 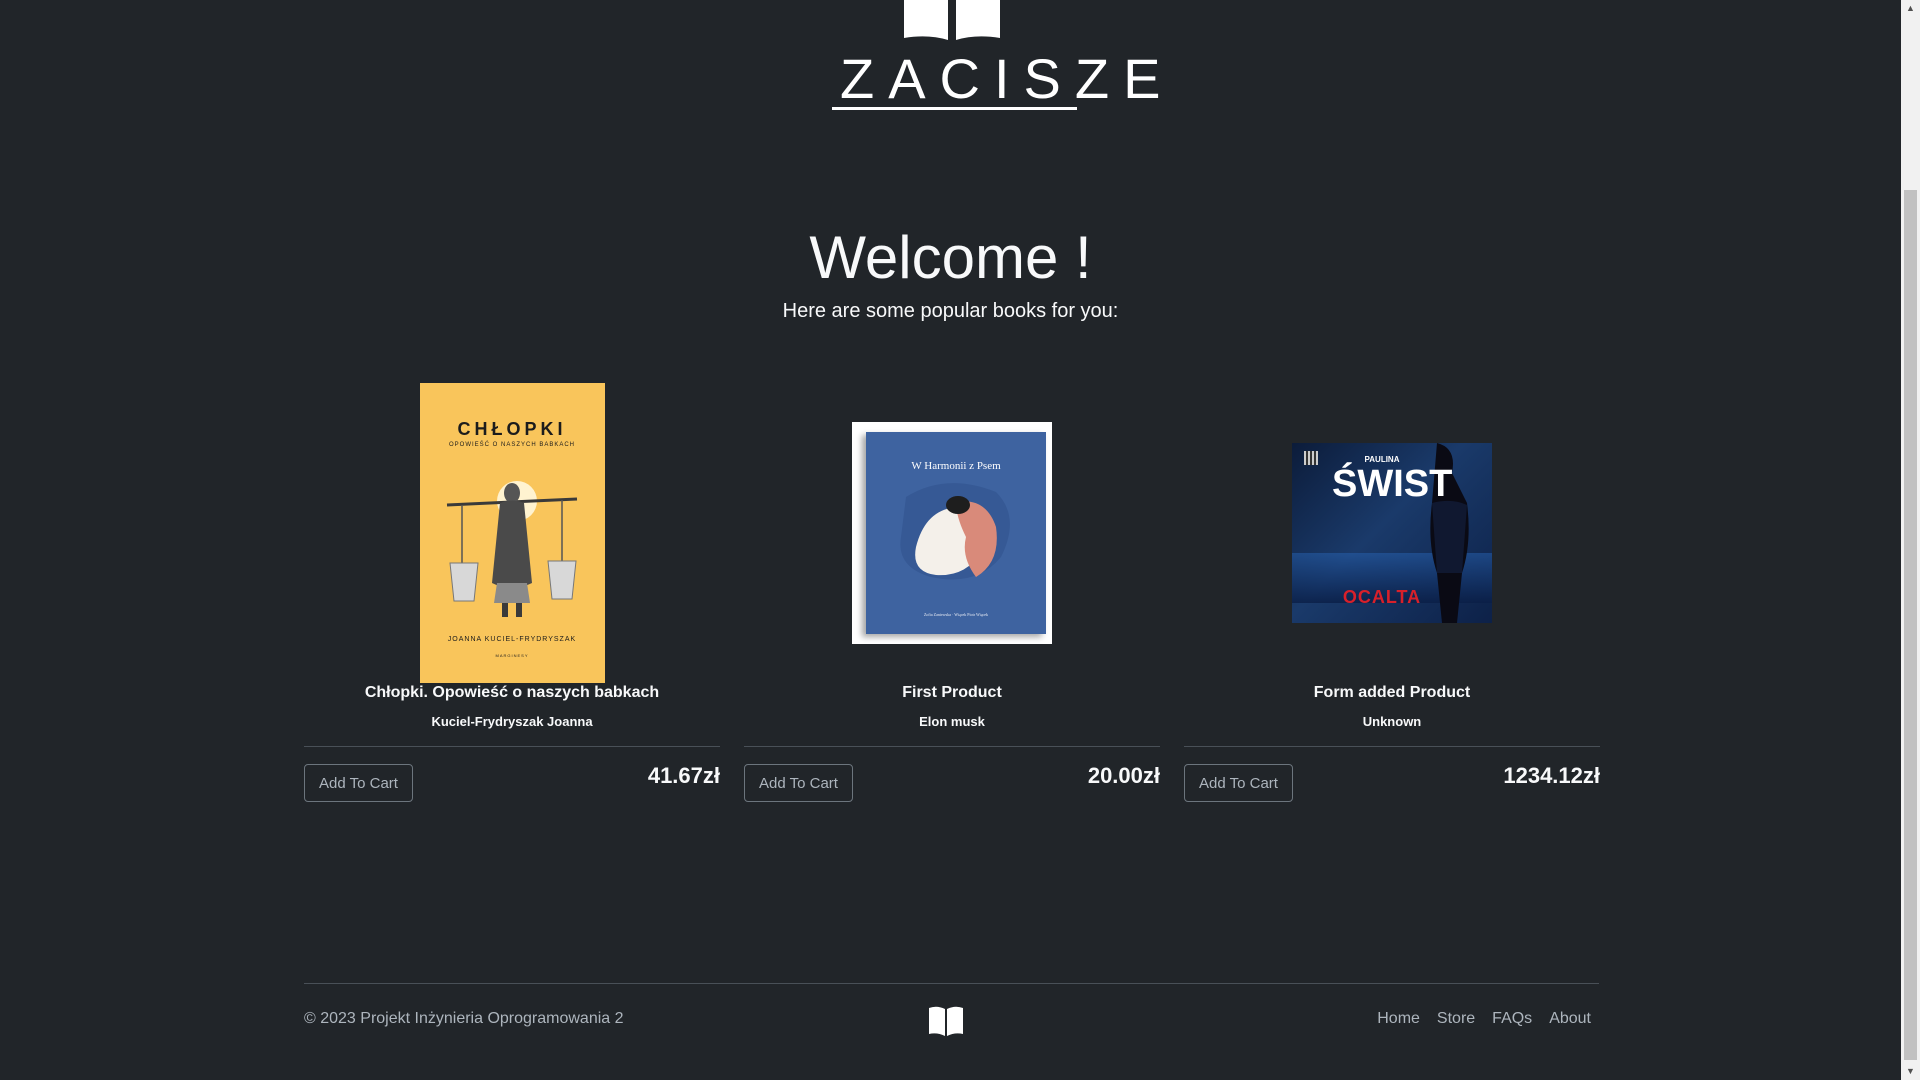 What do you see at coordinates (954, 108) in the screenshot?
I see `brand-underline` at bounding box center [954, 108].